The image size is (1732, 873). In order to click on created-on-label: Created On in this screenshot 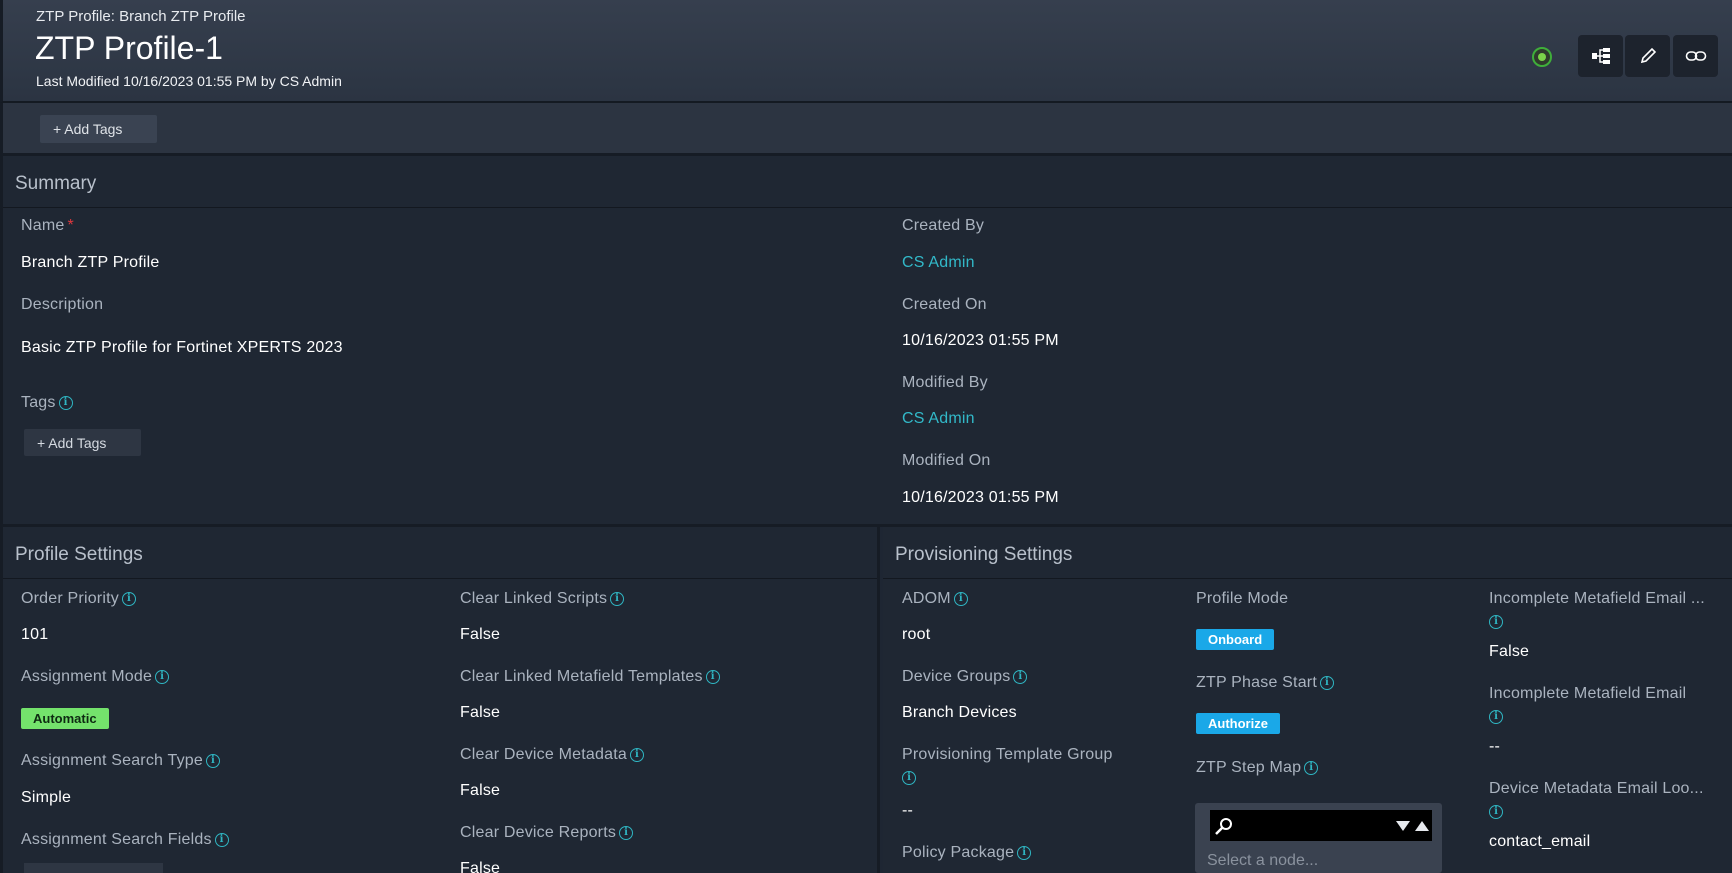, I will do `click(944, 304)`.